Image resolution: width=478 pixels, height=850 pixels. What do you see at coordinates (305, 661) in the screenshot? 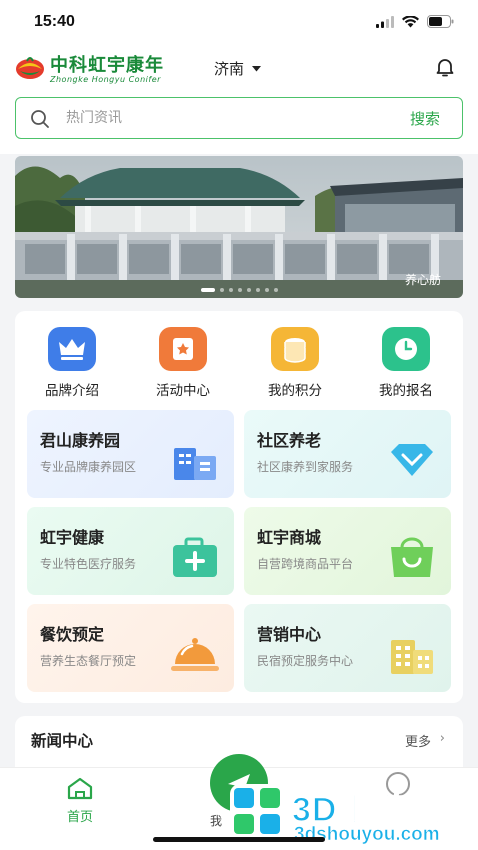
I see `tile-subtitle: 民宿预定服务中心` at bounding box center [305, 661].